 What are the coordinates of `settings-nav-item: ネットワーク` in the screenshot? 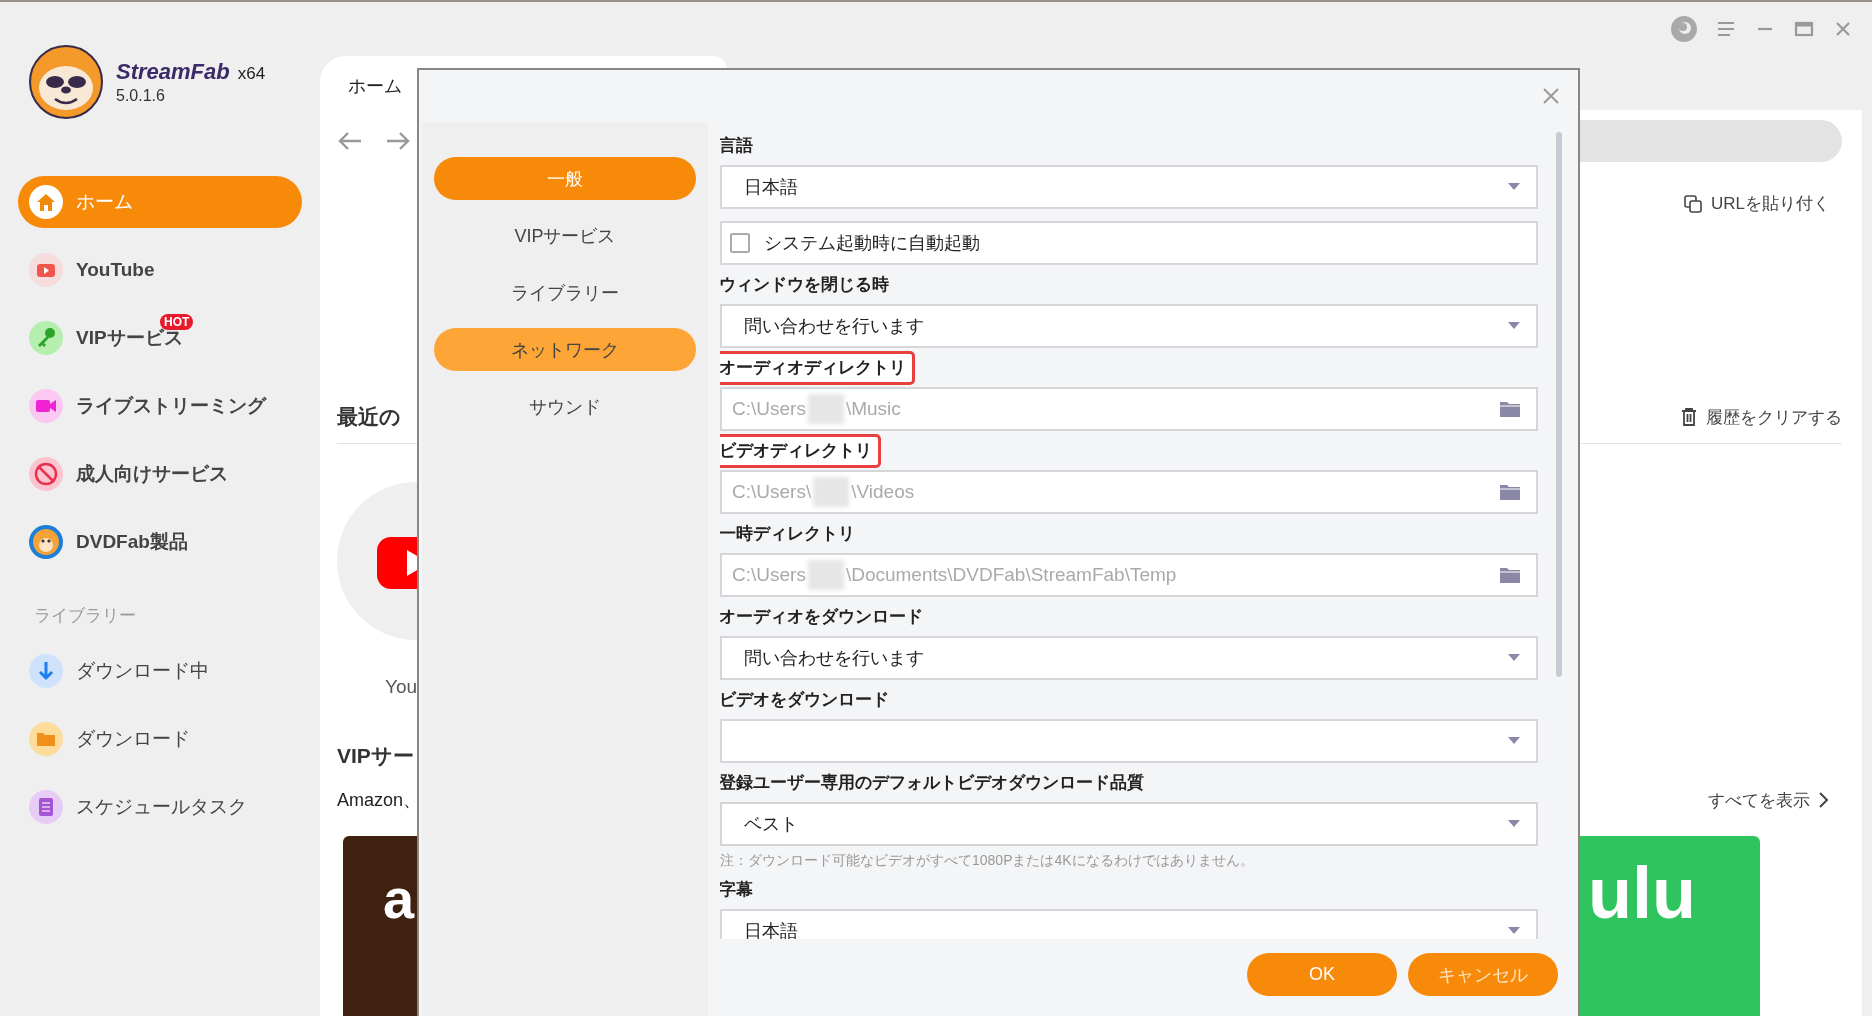 It's located at (565, 349).